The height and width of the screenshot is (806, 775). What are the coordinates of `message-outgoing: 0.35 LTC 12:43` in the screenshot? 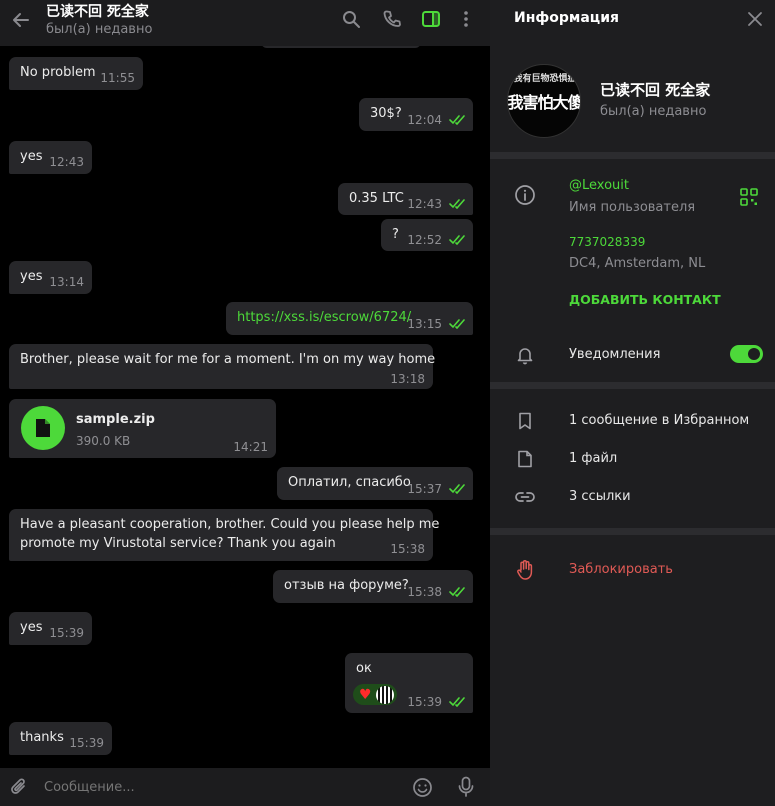 It's located at (405, 199).